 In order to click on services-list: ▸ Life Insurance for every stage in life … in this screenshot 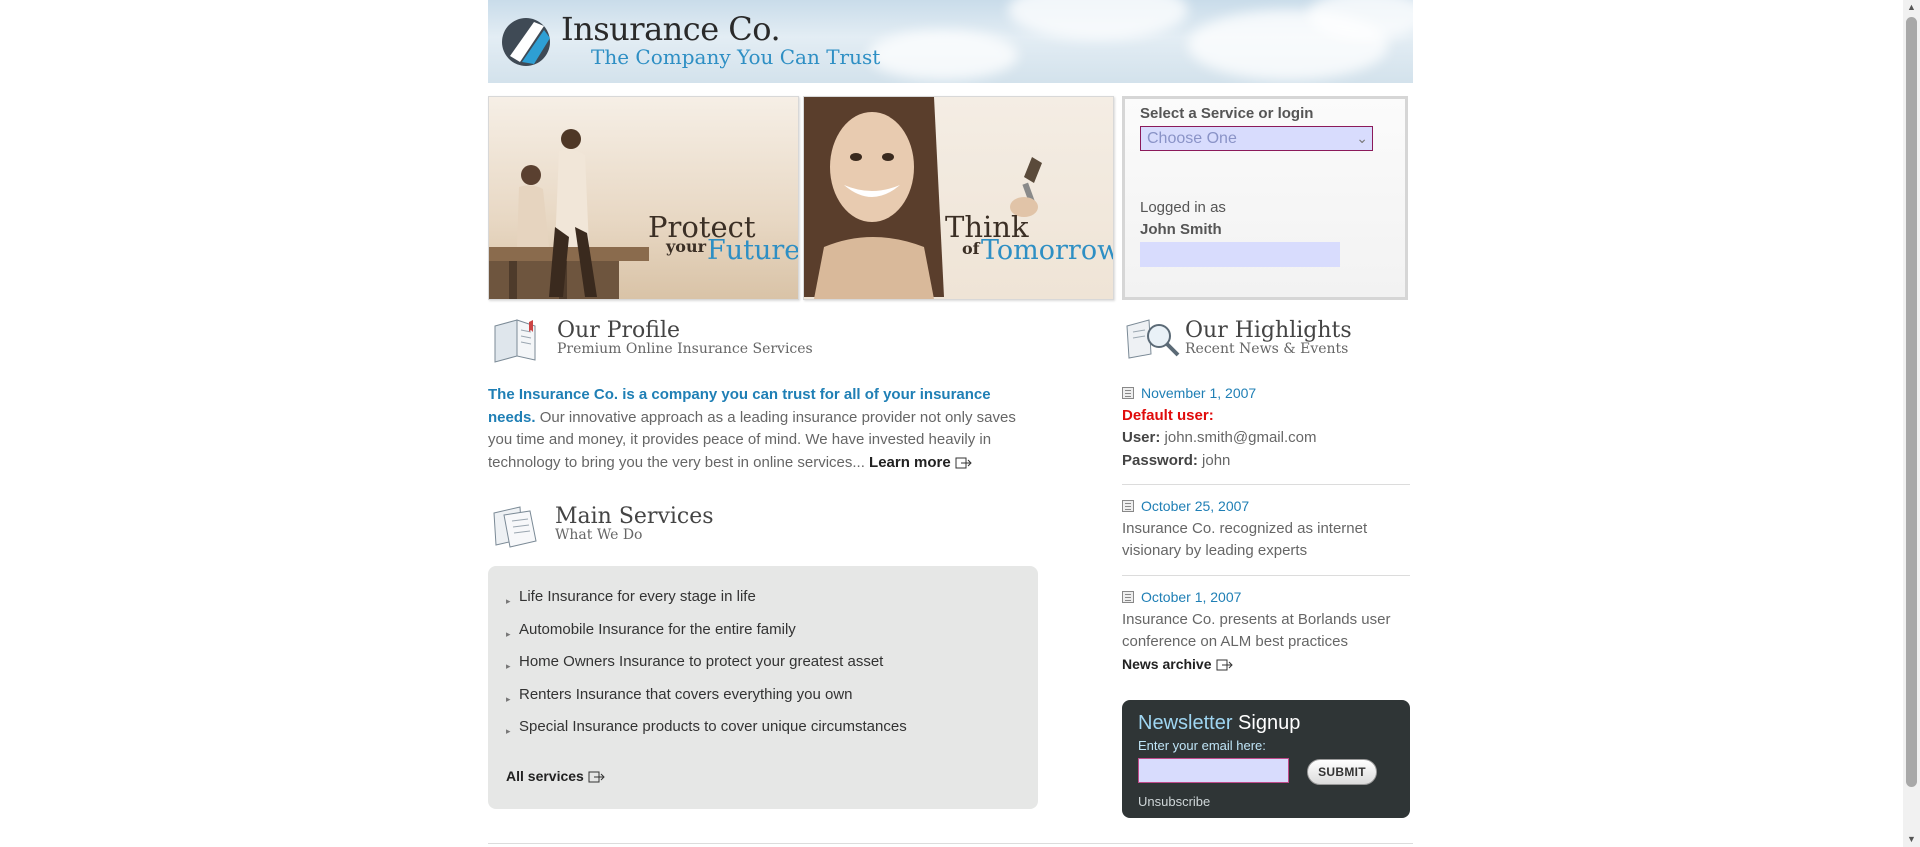, I will do `click(706, 669)`.